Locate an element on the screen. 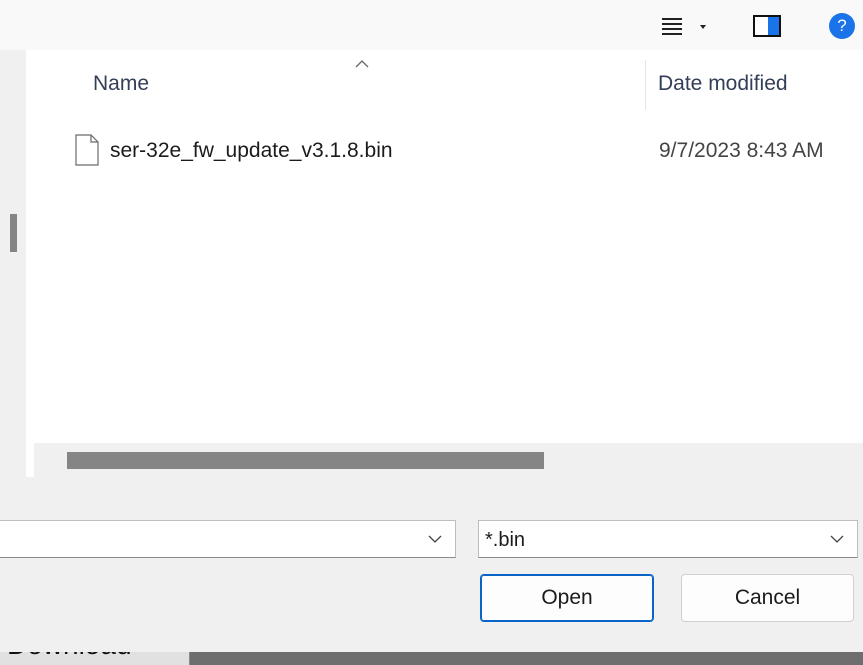  file-type-select: *.bin is located at coordinates (668, 539).